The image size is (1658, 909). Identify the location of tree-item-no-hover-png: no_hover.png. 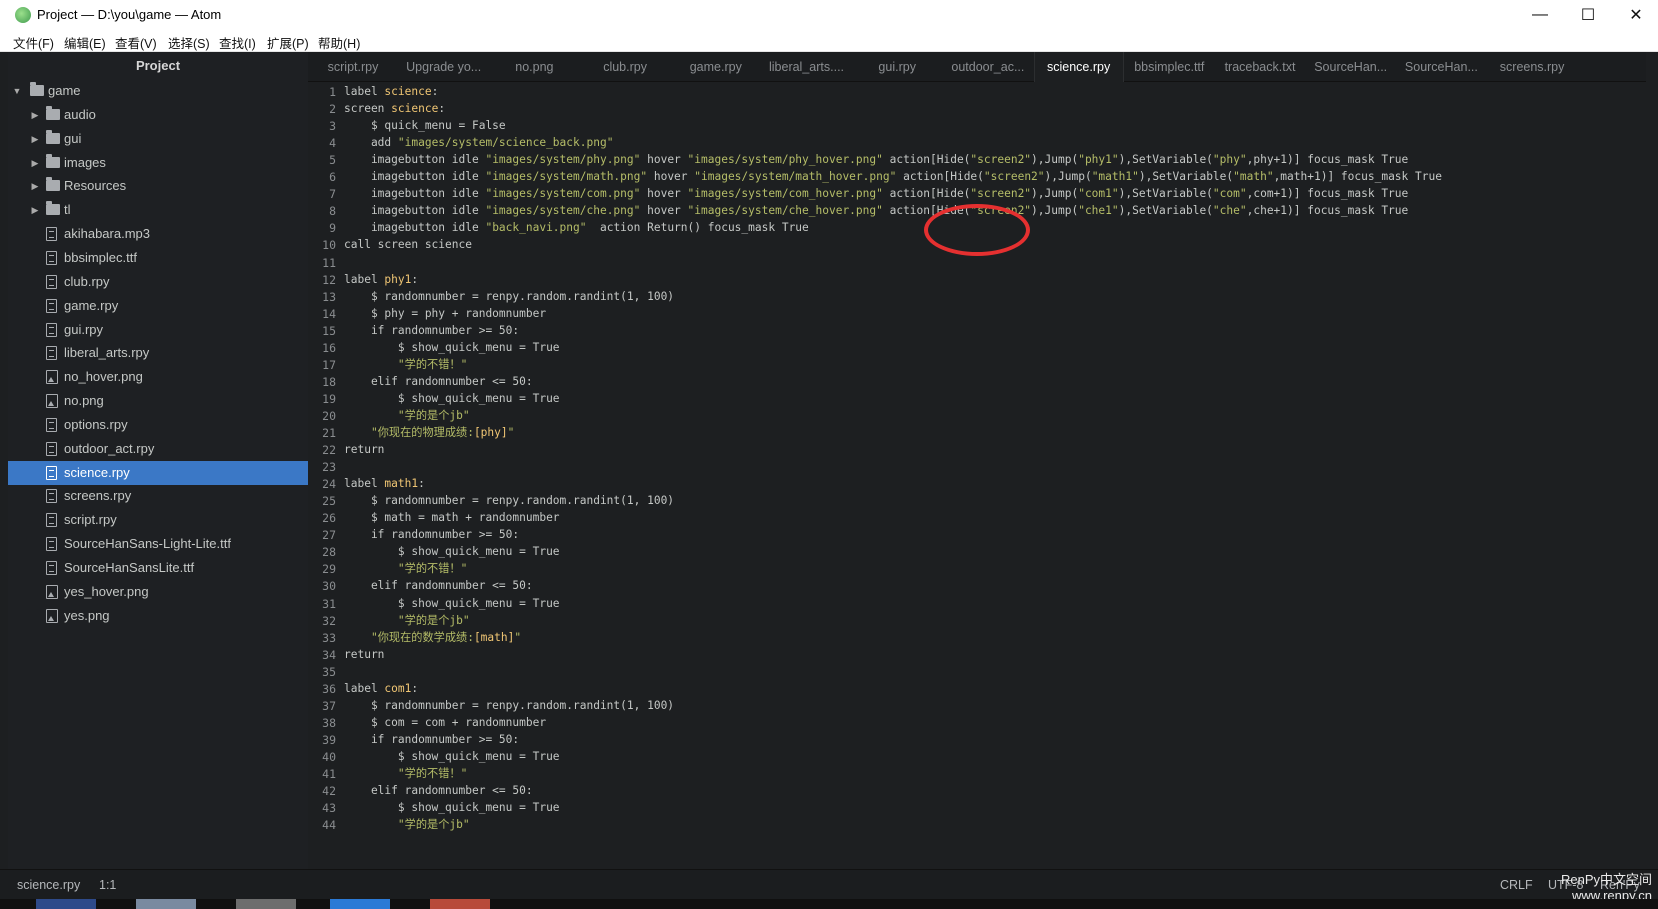
(158, 377).